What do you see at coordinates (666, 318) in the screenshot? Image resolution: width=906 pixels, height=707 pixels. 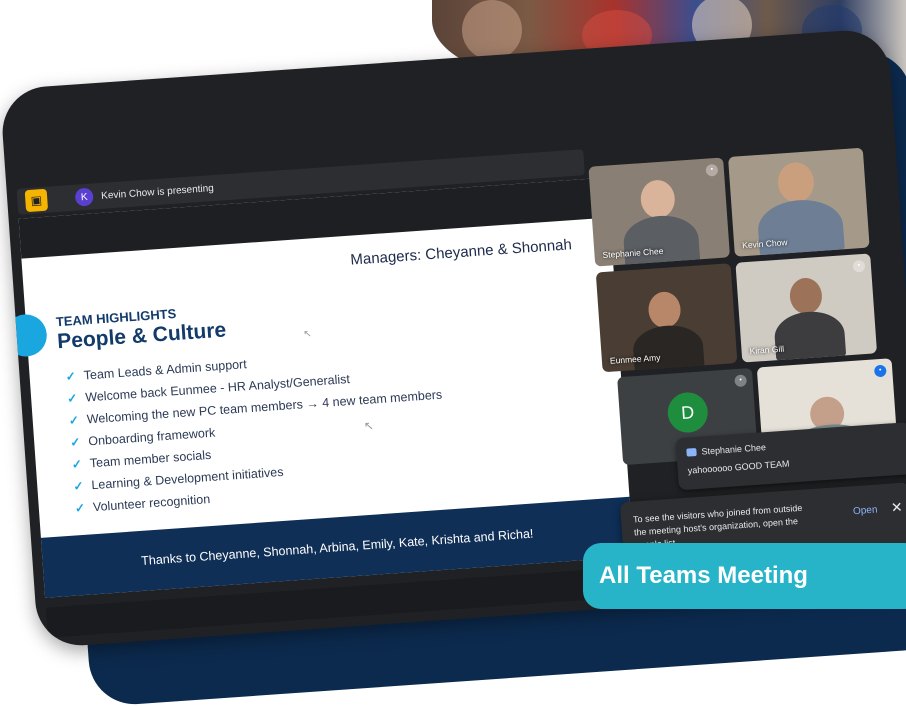 I see `video-tile: Eunmee Amy` at bounding box center [666, 318].